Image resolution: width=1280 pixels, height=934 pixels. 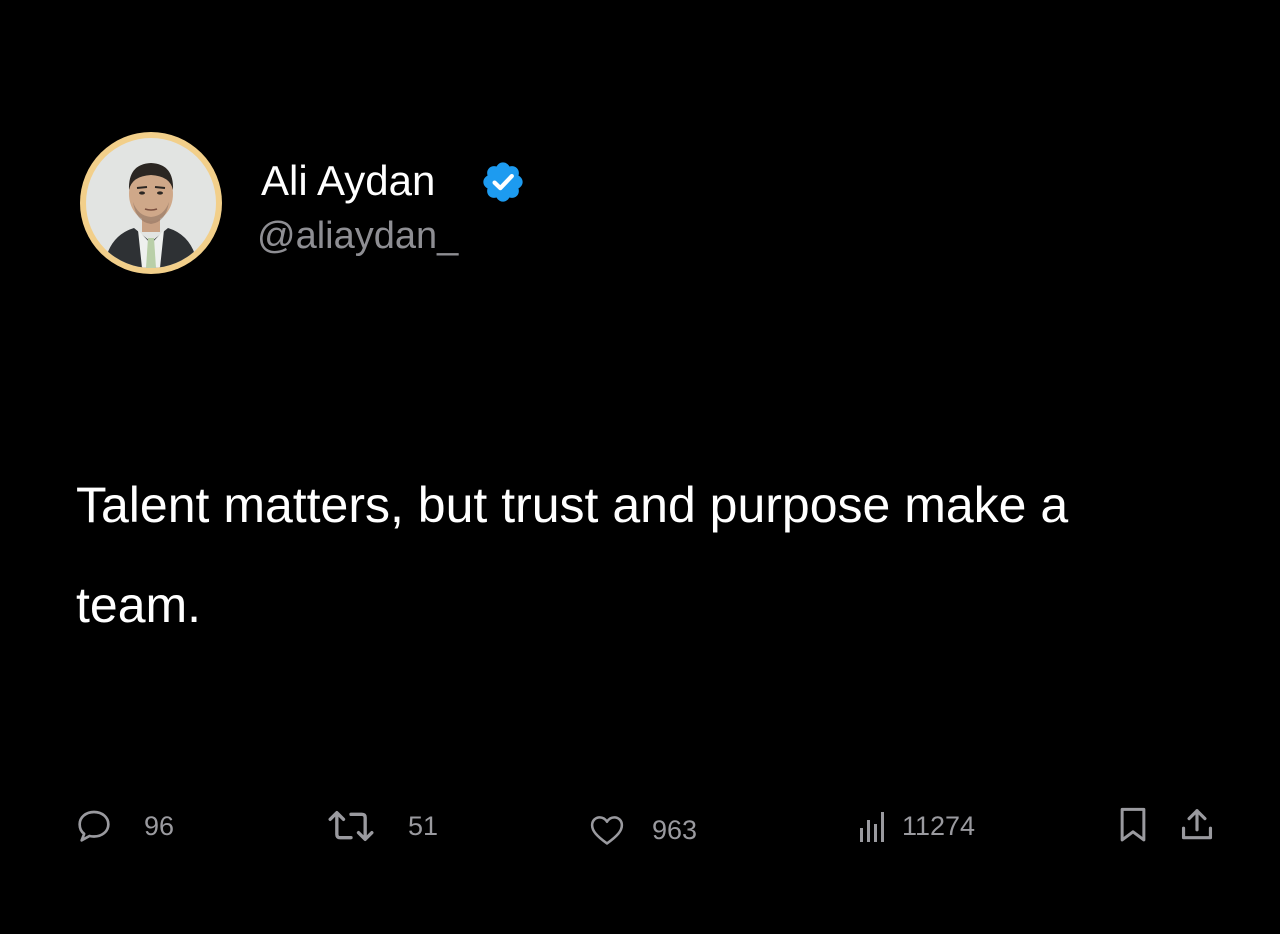 What do you see at coordinates (382, 826) in the screenshot?
I see `retweet-button: 51` at bounding box center [382, 826].